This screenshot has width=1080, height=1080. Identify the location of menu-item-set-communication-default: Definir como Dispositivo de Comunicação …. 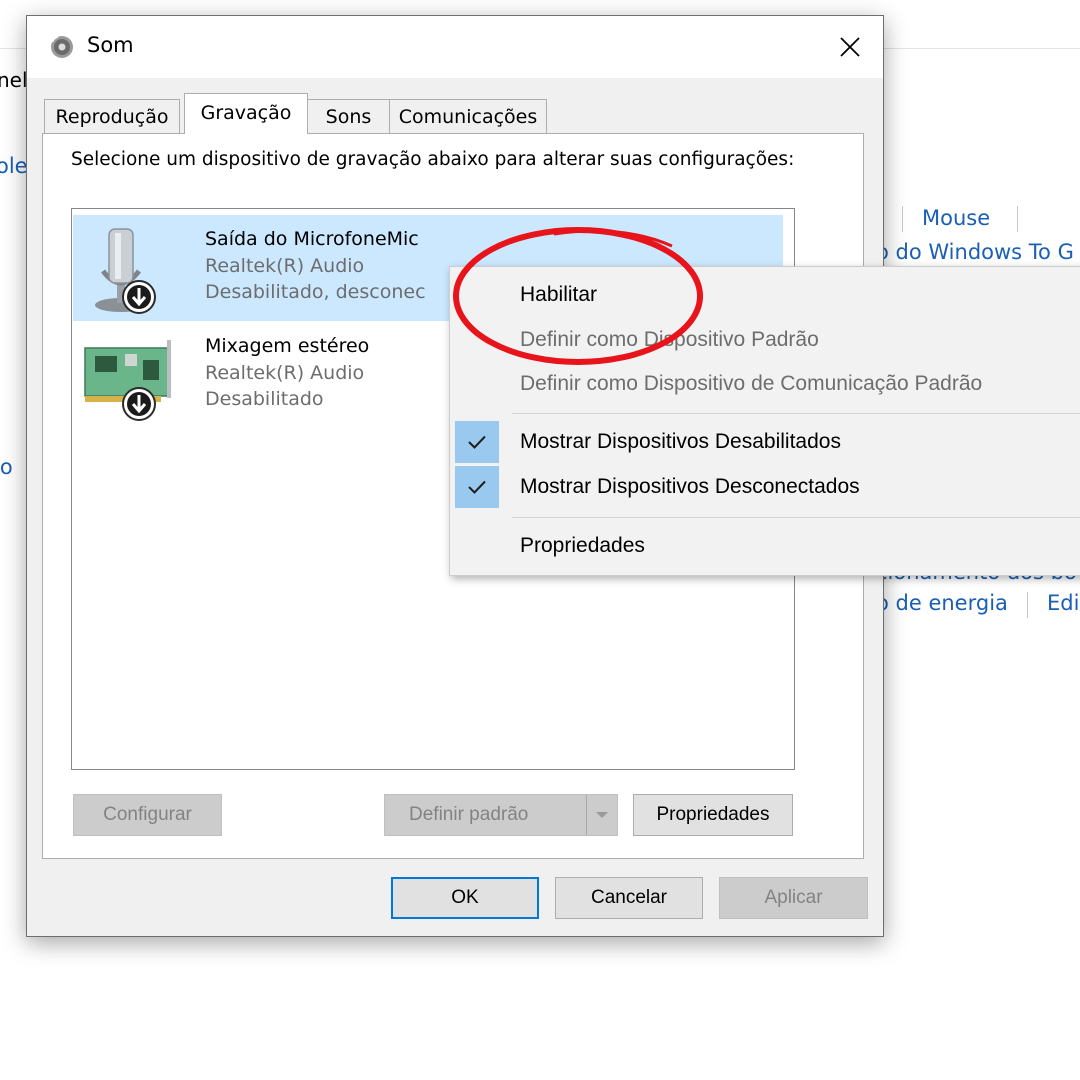
(765, 384).